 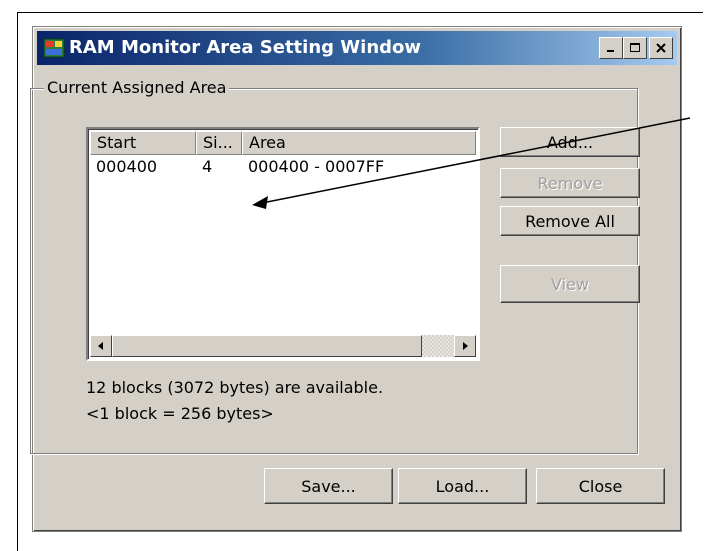 I want to click on table-row: 000400 4 000400 - 0007FF, so click(x=283, y=168).